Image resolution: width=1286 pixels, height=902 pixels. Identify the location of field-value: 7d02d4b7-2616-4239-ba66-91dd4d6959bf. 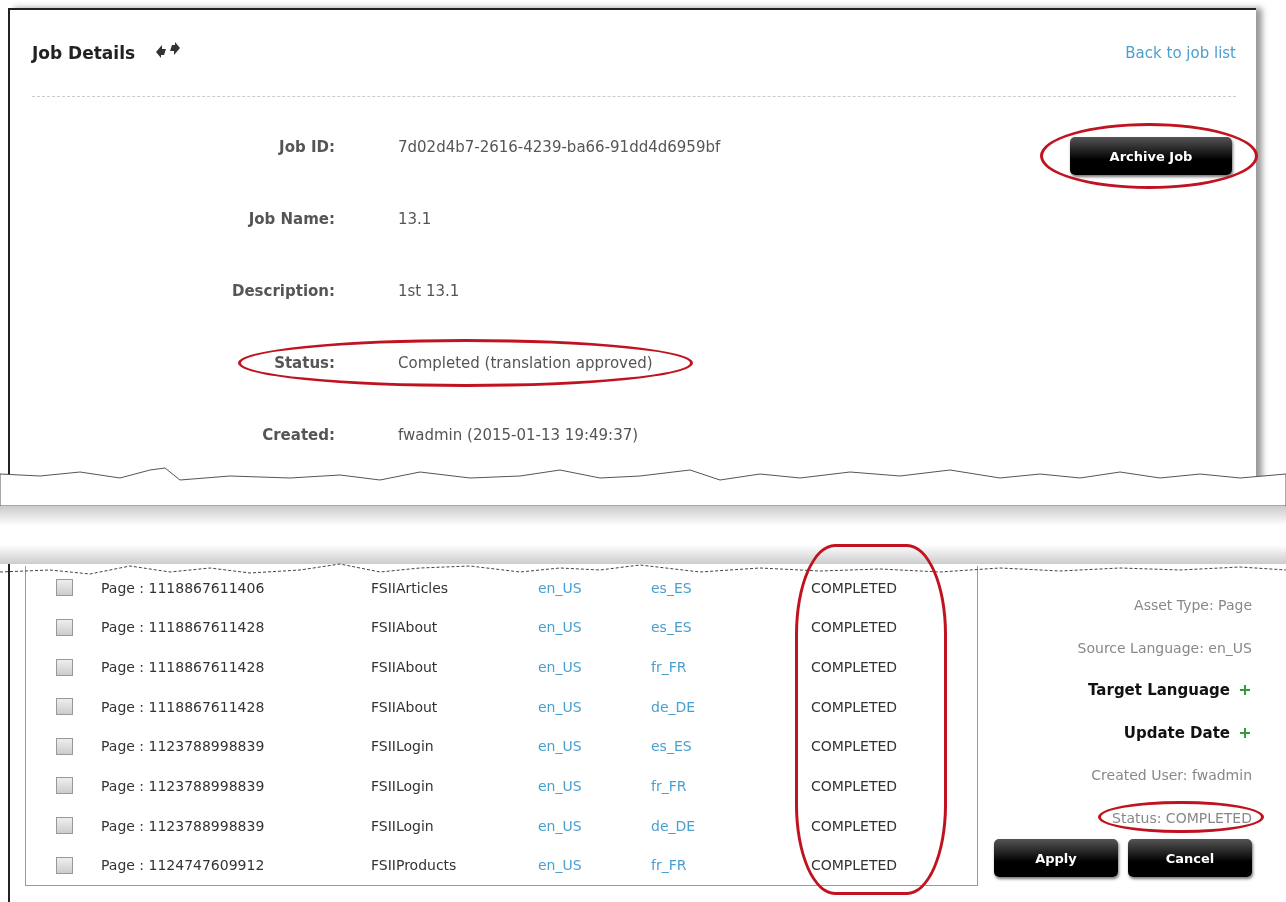
(559, 147).